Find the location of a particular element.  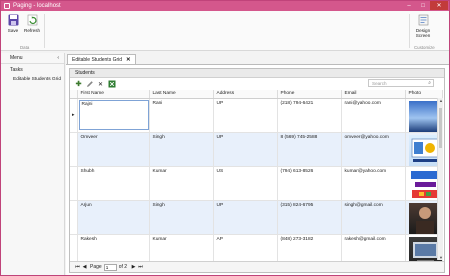

cell-phone: (315) 824-6795 is located at coordinates (309, 217).